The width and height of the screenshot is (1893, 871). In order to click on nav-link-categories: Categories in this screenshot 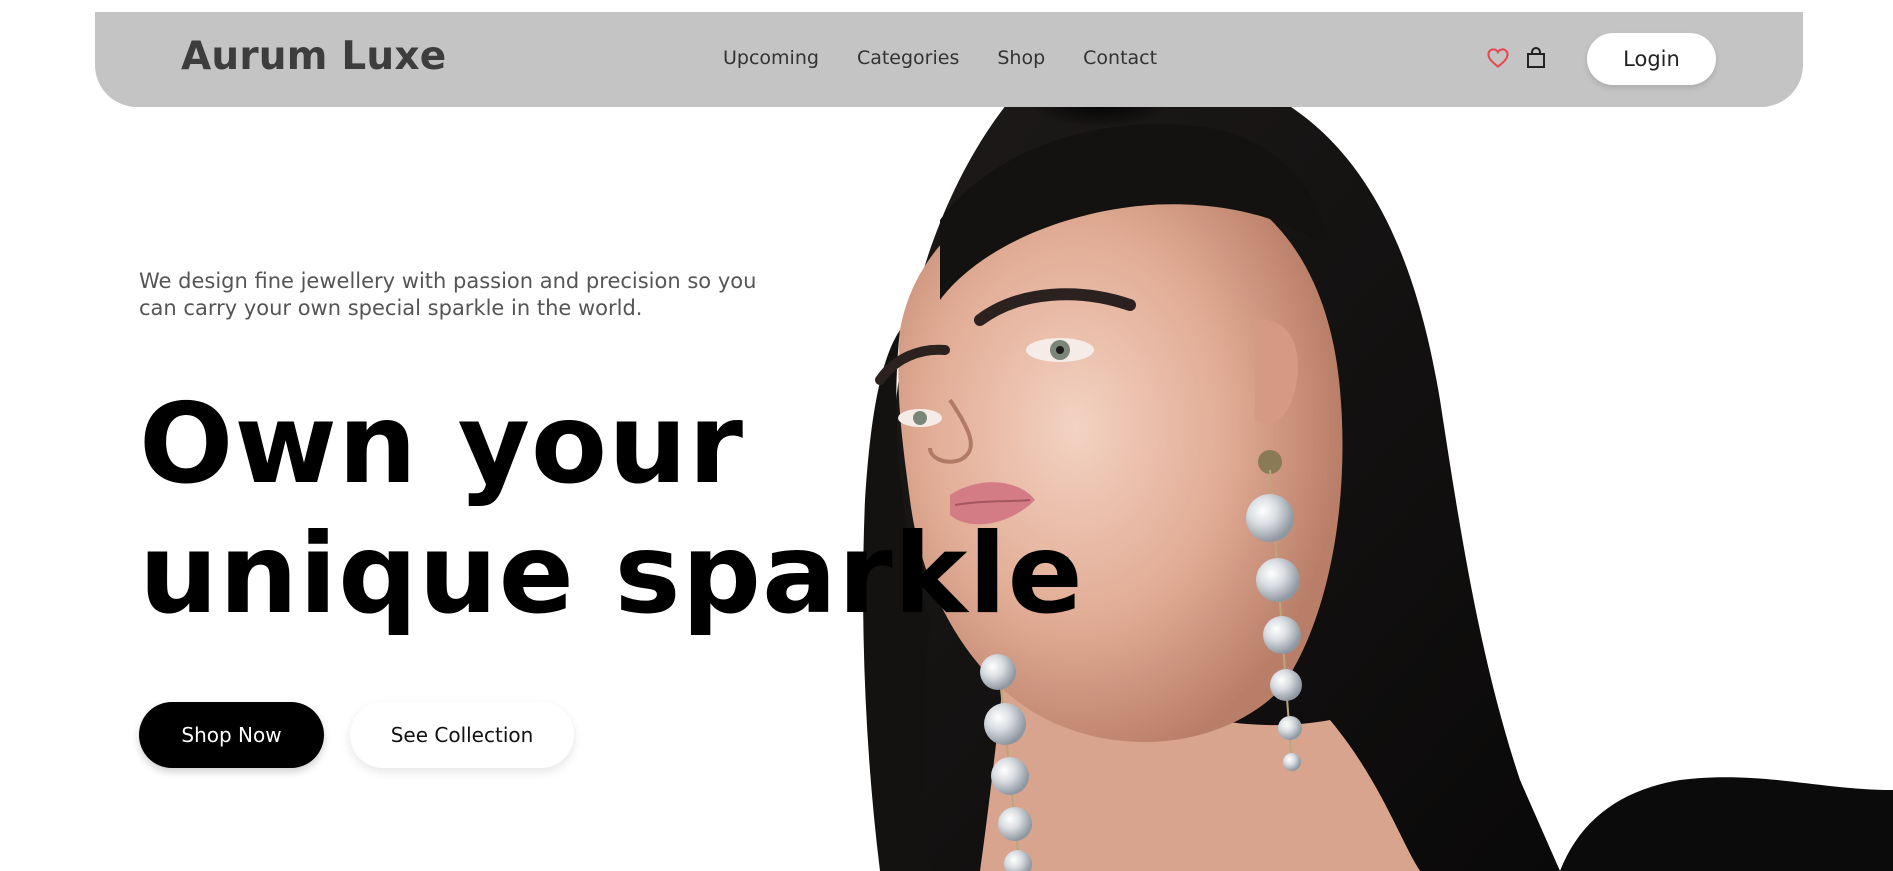, I will do `click(908, 58)`.